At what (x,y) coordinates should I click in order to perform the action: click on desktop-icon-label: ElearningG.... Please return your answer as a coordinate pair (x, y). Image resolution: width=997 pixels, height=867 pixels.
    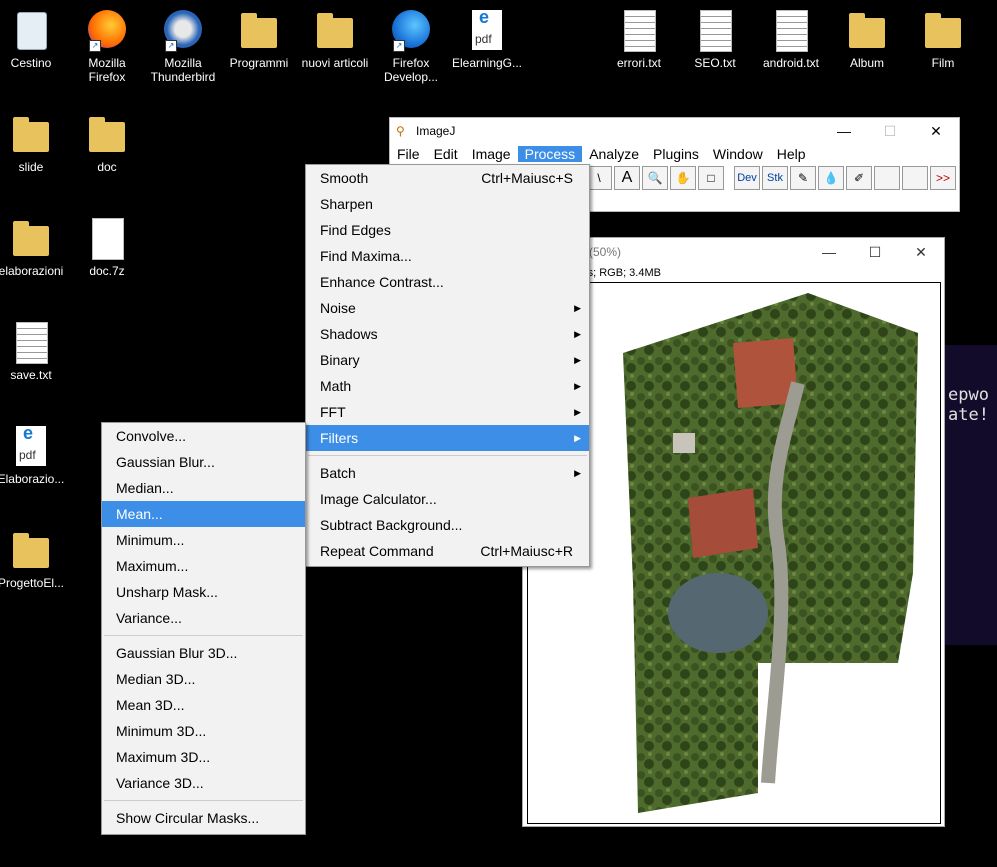
    Looking at the image, I should click on (487, 63).